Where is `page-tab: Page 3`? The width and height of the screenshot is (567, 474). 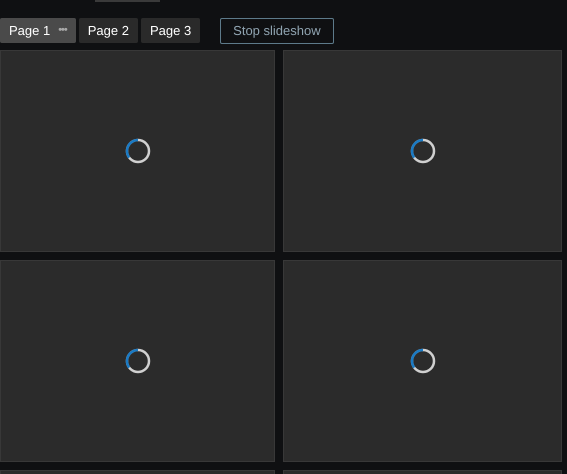 page-tab: Page 3 is located at coordinates (170, 30).